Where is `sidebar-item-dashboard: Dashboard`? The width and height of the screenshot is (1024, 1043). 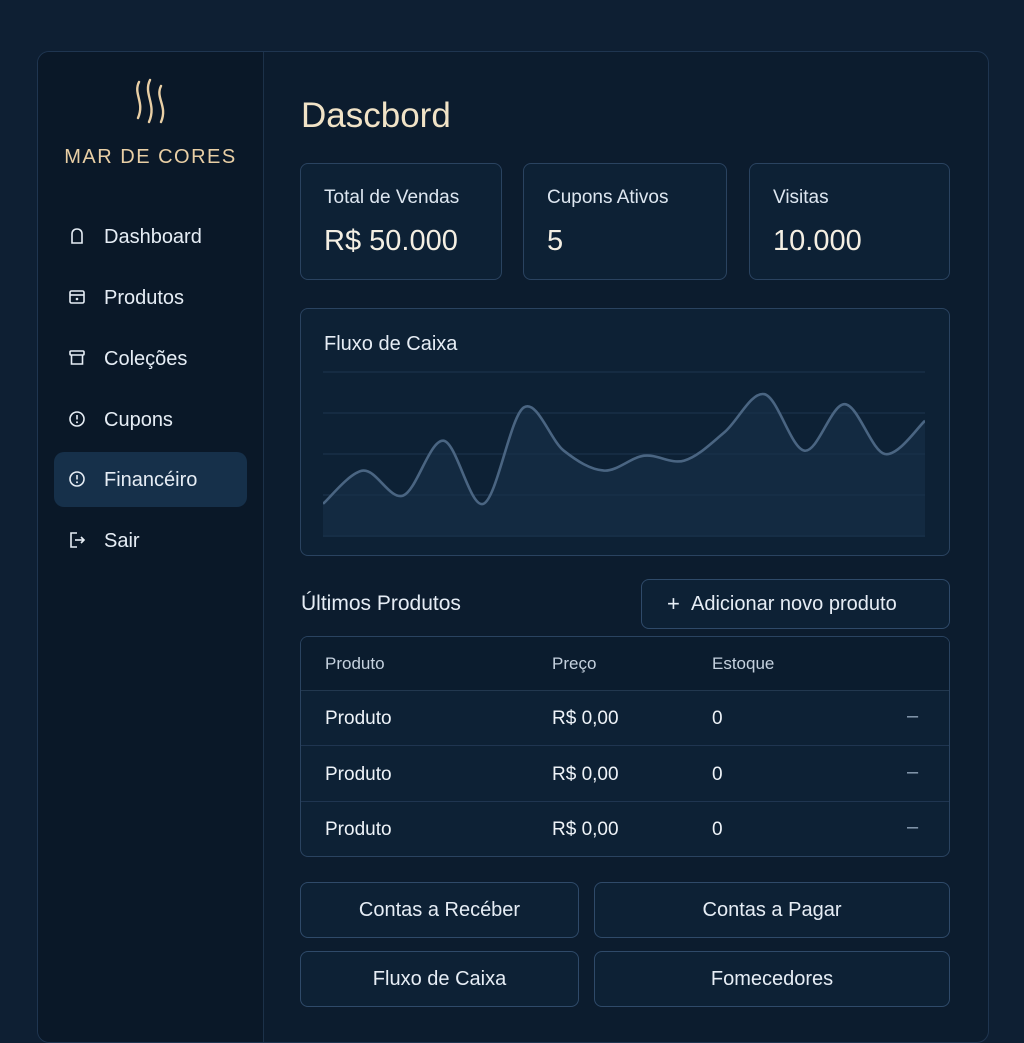
sidebar-item-dashboard: Dashboard is located at coordinates (150, 236).